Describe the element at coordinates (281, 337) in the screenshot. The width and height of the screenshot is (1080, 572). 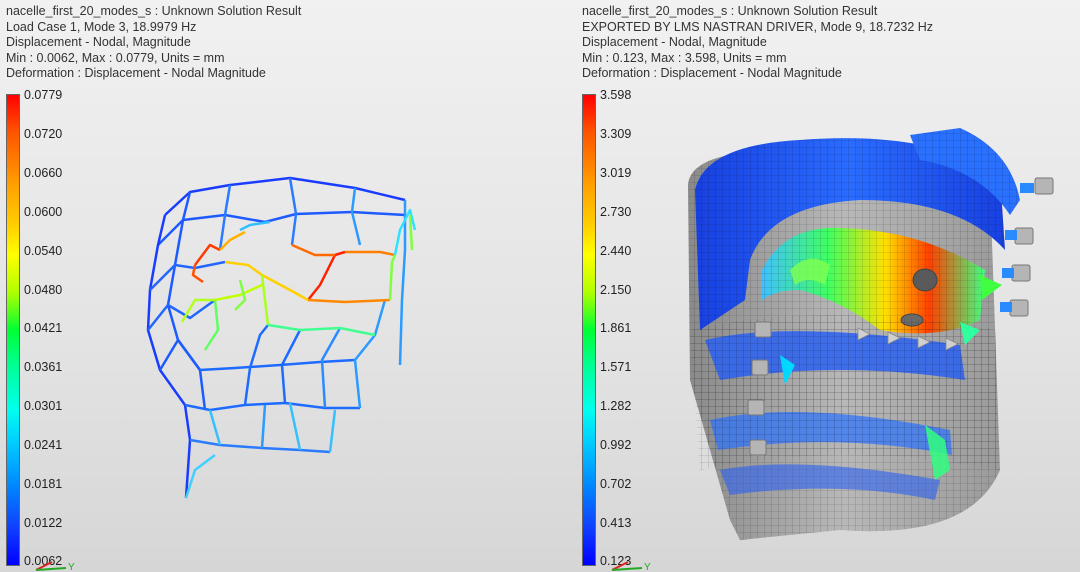
I see `left-wireframe-model` at that location.